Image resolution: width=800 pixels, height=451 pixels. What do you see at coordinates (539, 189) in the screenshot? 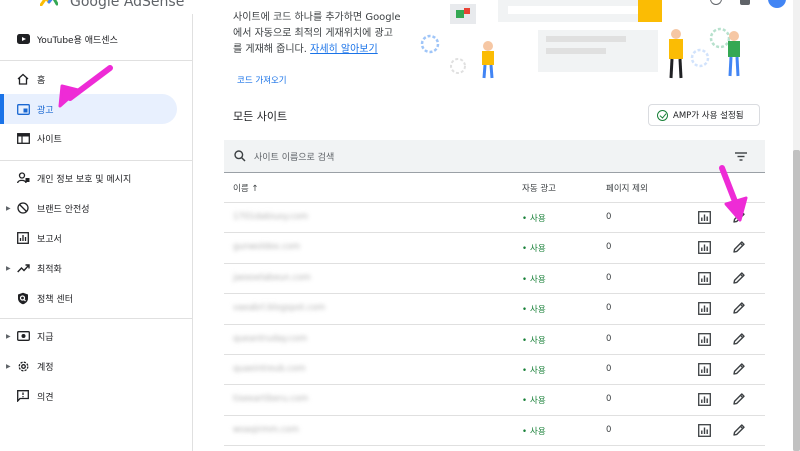
I see `column-auto-ads: 자동 광고` at bounding box center [539, 189].